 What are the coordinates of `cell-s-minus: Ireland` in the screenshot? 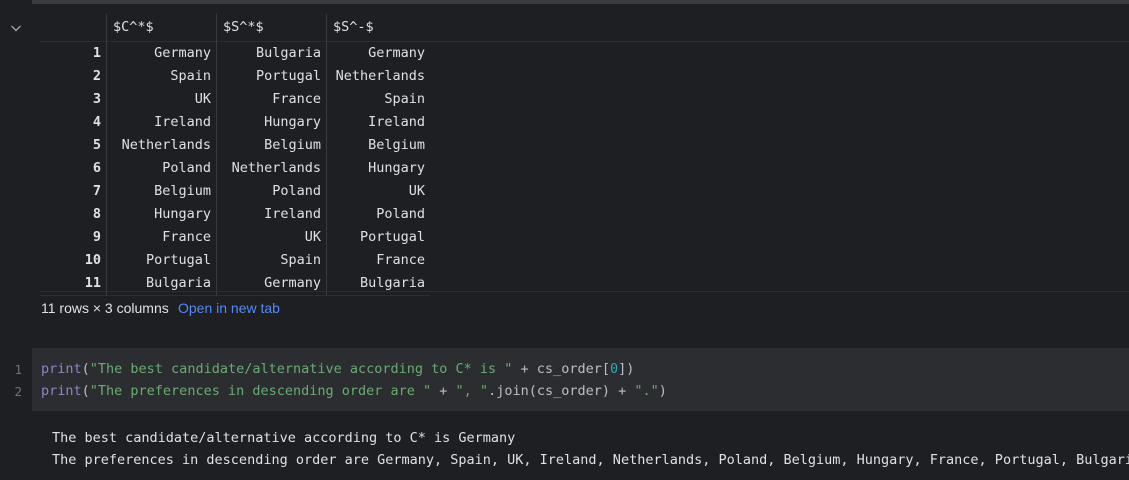 It's located at (378, 122).